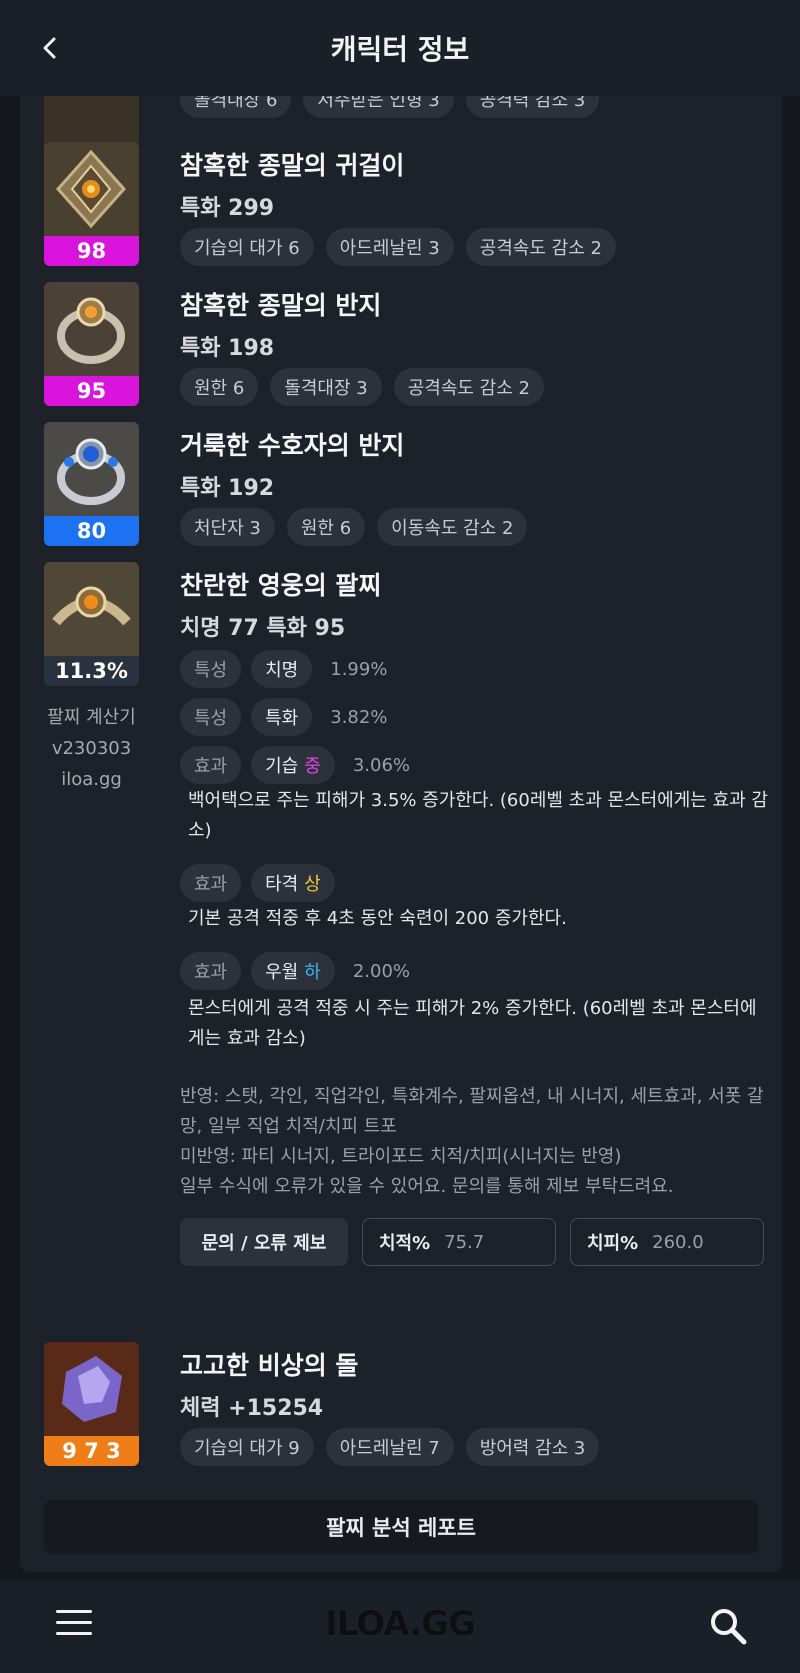  What do you see at coordinates (389, 247) in the screenshot?
I see `engraving-chip: 아드레날린 3` at bounding box center [389, 247].